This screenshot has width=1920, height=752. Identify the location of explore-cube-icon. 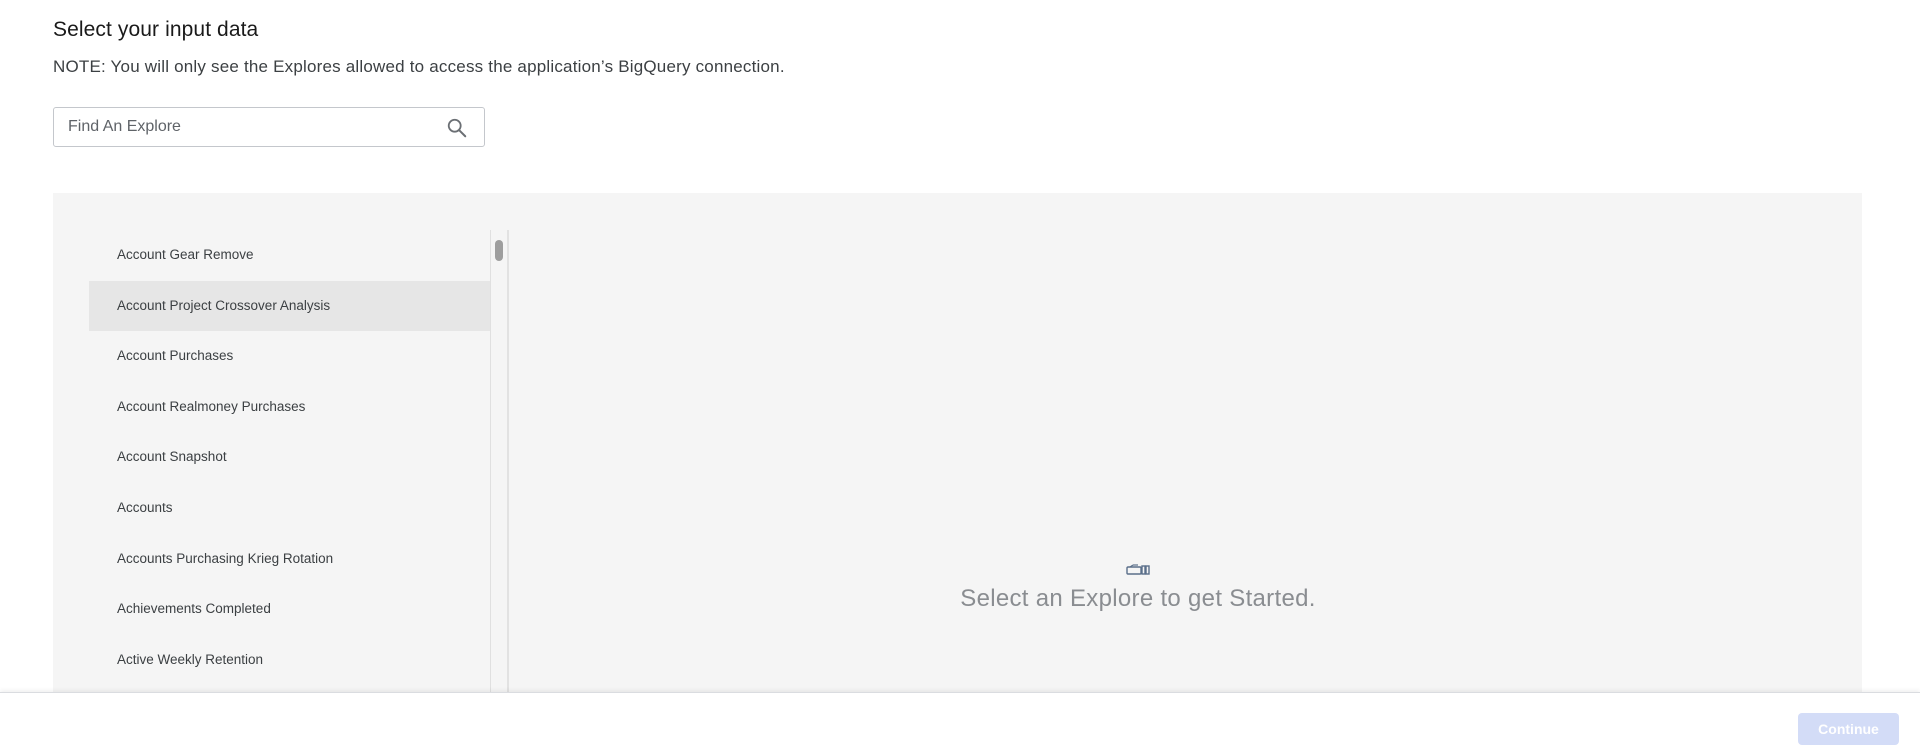
(1138, 569).